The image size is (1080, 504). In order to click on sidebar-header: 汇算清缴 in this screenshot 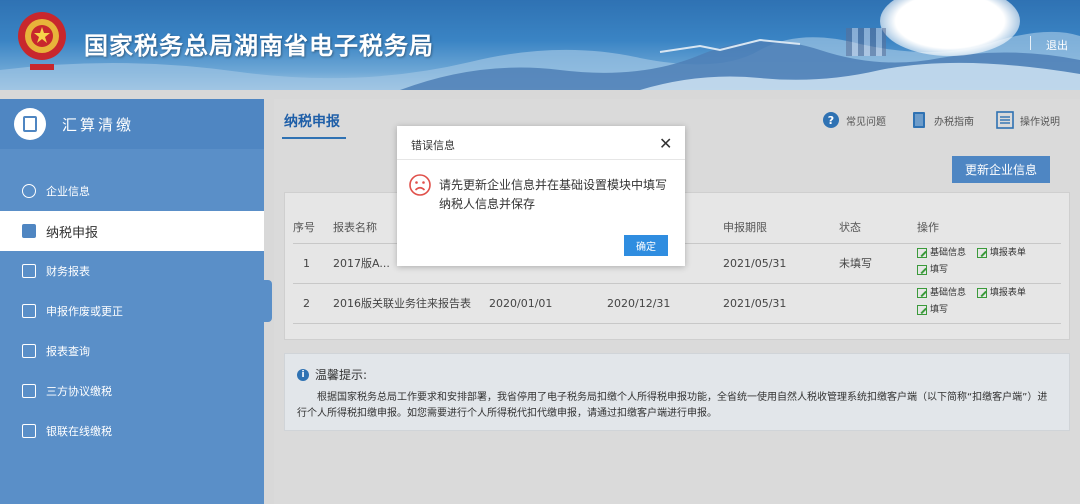, I will do `click(132, 124)`.